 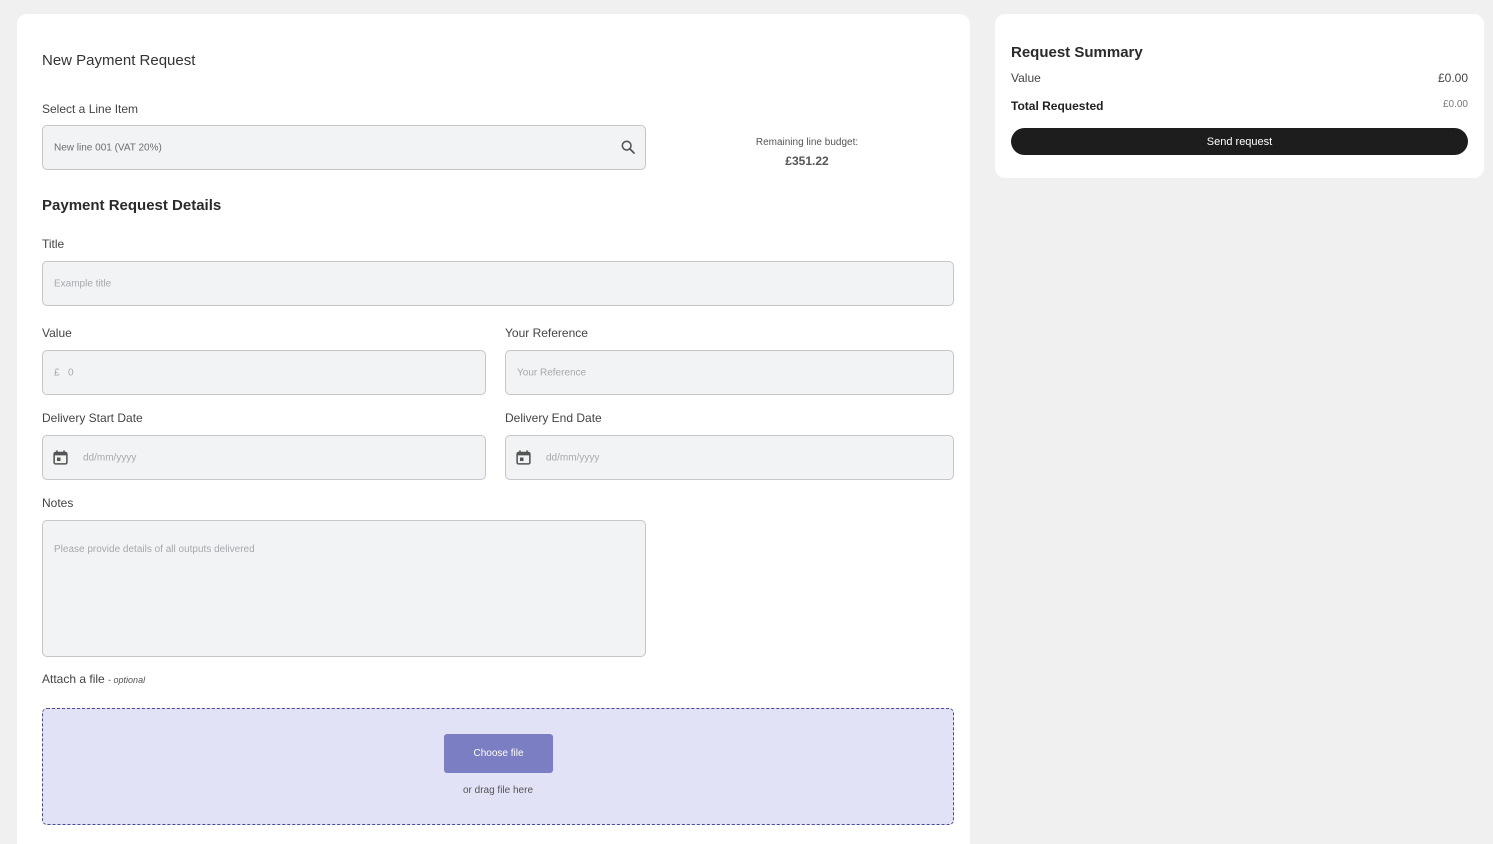 I want to click on search-icon, so click(x=628, y=147).